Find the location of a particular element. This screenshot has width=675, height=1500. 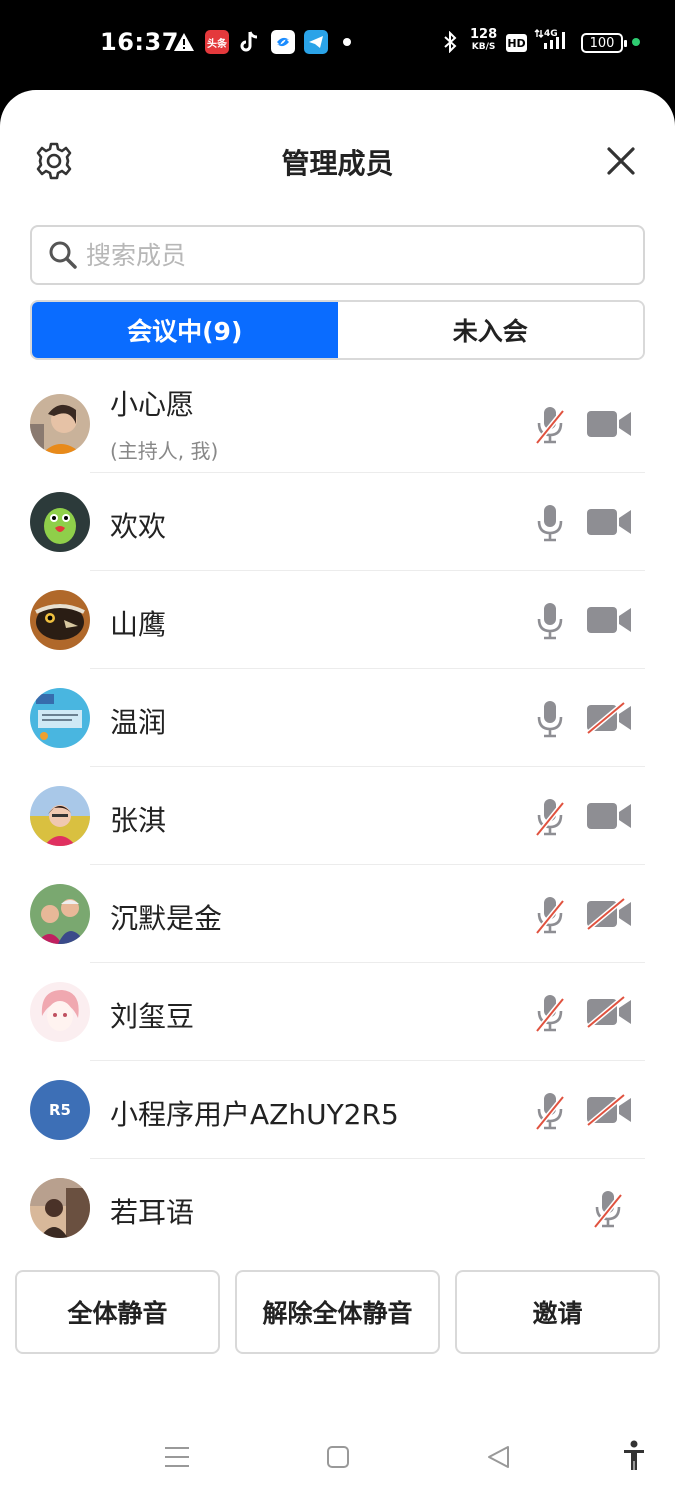

network-speed: 128 KB/S is located at coordinates (484, 40).